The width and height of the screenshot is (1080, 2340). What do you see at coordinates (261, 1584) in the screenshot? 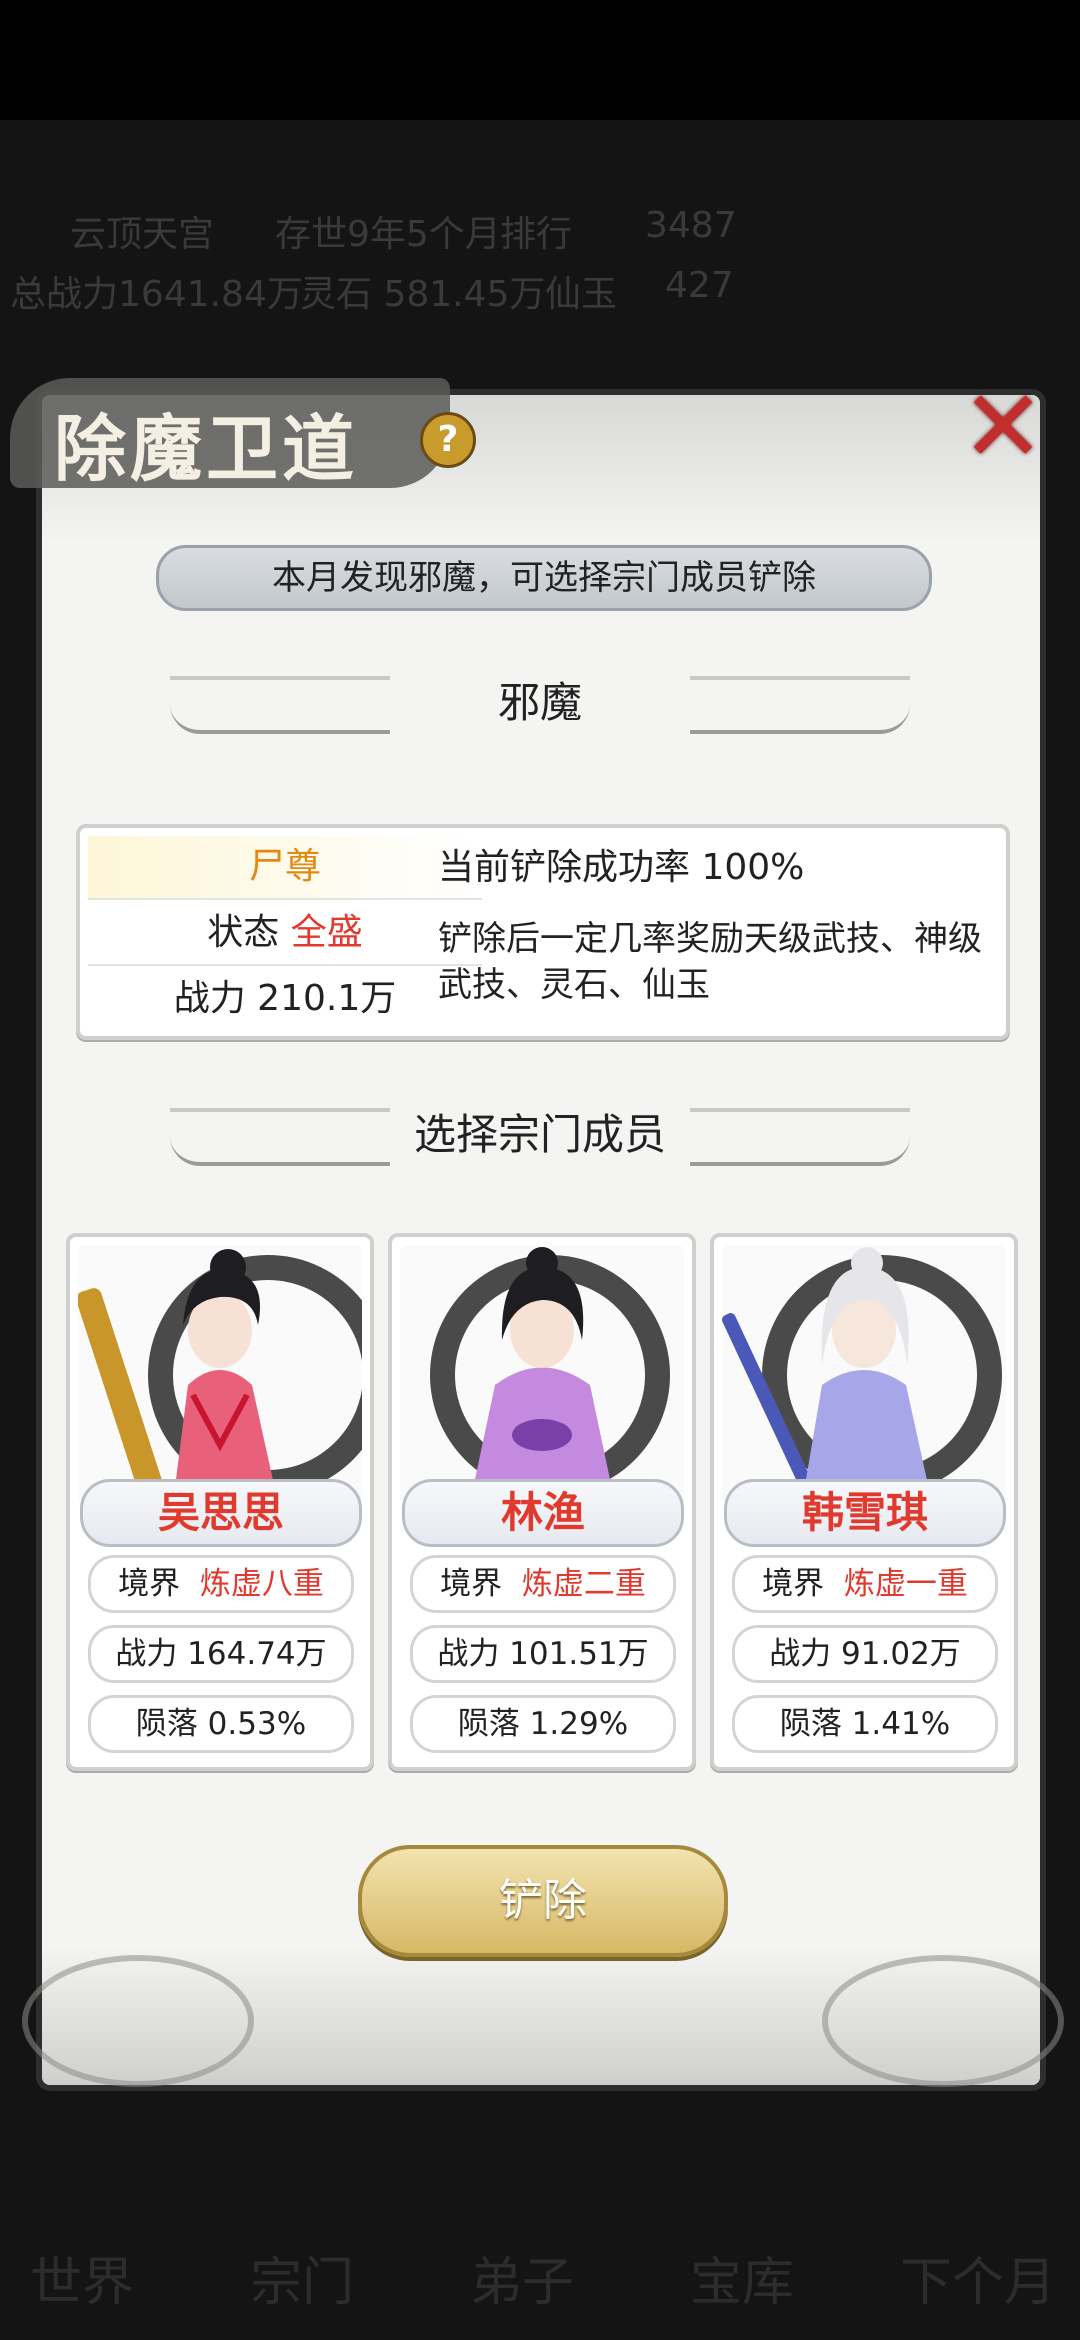
I see `realm-value: 炼虚八重` at bounding box center [261, 1584].